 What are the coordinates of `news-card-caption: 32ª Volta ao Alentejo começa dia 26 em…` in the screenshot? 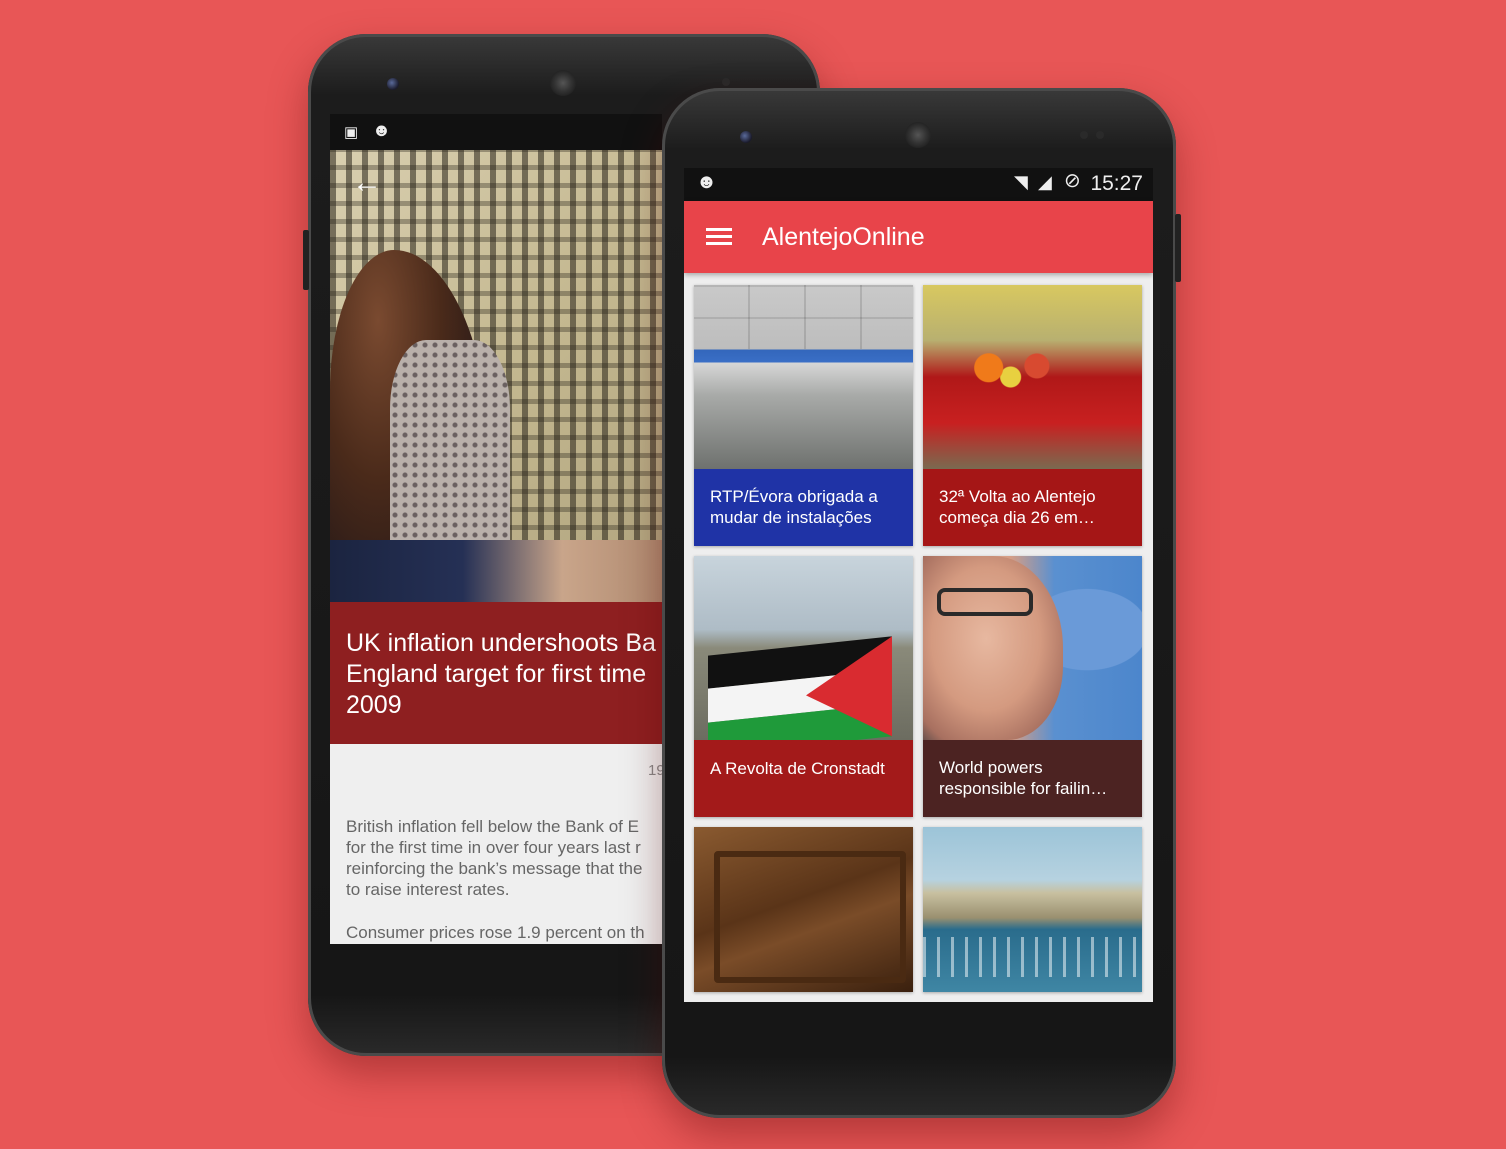 It's located at (1032, 507).